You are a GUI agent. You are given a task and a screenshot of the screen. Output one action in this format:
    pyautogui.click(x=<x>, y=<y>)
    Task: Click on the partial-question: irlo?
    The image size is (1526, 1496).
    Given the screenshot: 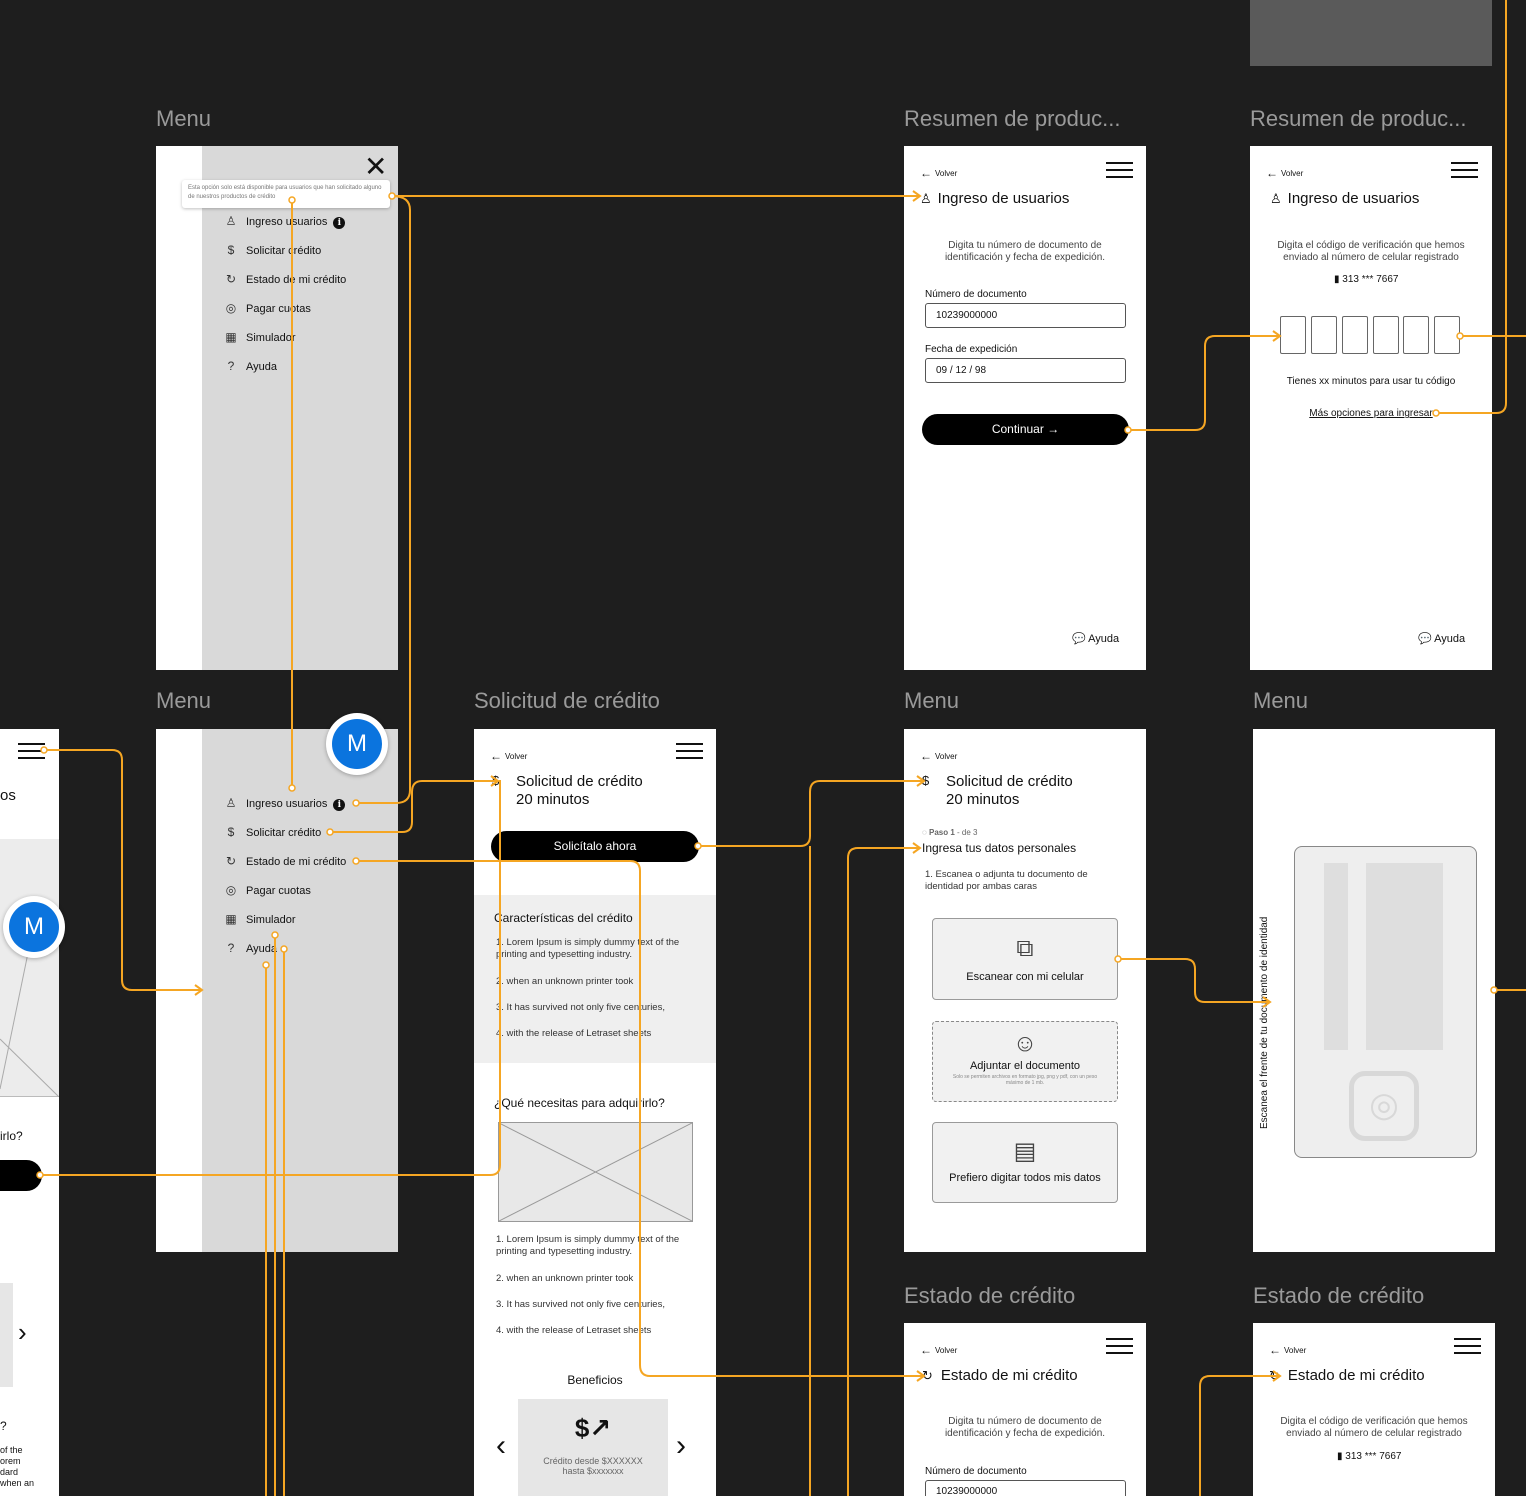 What is the action you would take?
    pyautogui.click(x=11, y=1136)
    